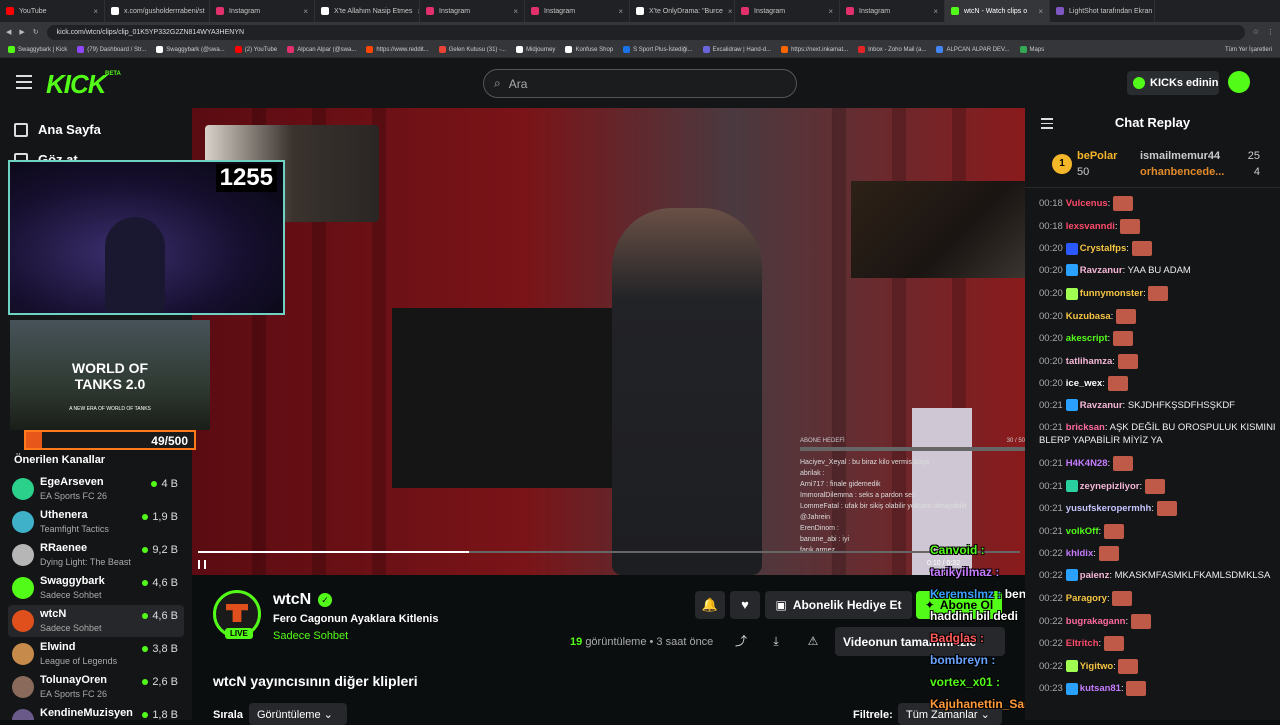 This screenshot has width=1280, height=725. What do you see at coordinates (367, 11) in the screenshot?
I see `browser-tab: X'te Allahım Nasip Etmes×` at bounding box center [367, 11].